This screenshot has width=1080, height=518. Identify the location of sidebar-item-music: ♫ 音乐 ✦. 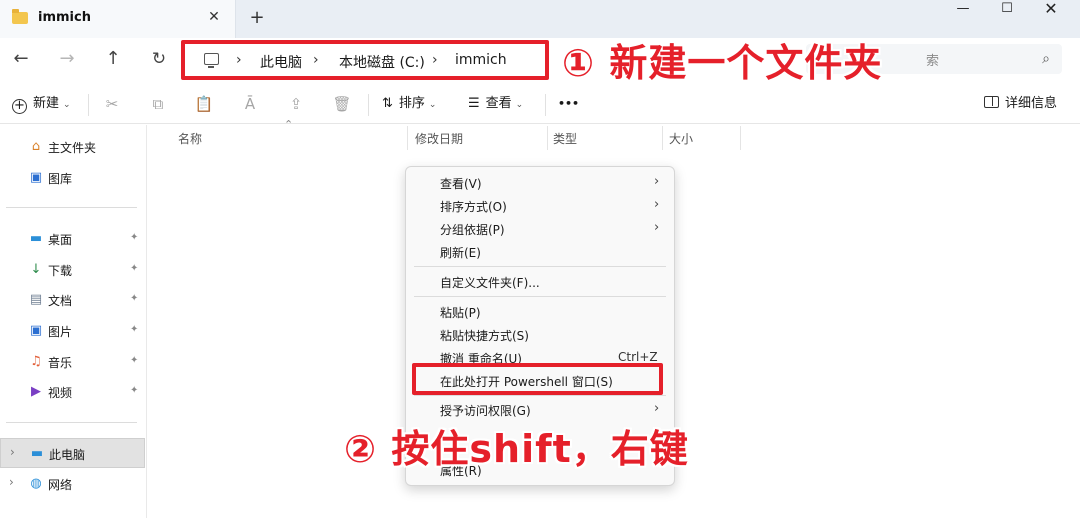
(72, 362).